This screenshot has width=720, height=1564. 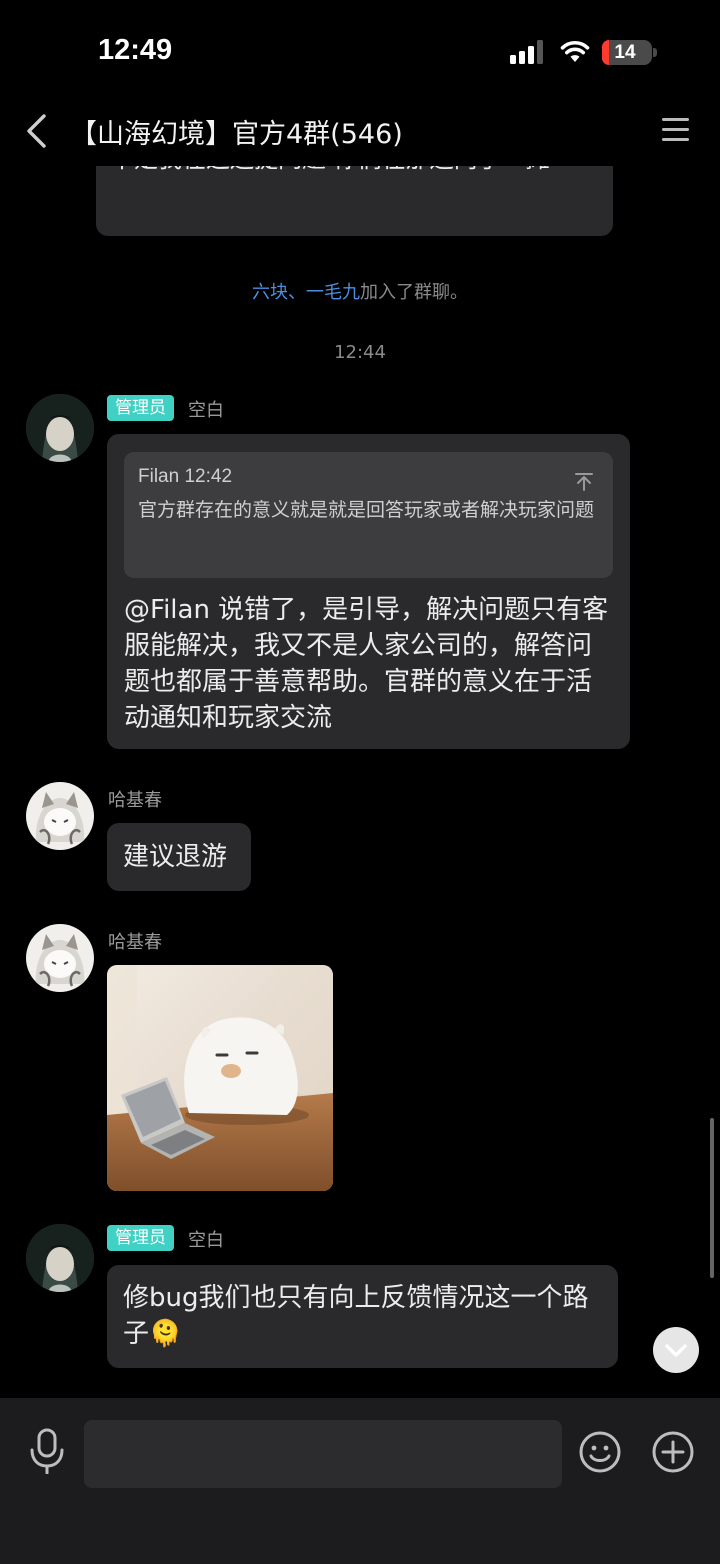 What do you see at coordinates (236, 134) in the screenshot?
I see `chat-title: 【山海幻境】官方4群(546)` at bounding box center [236, 134].